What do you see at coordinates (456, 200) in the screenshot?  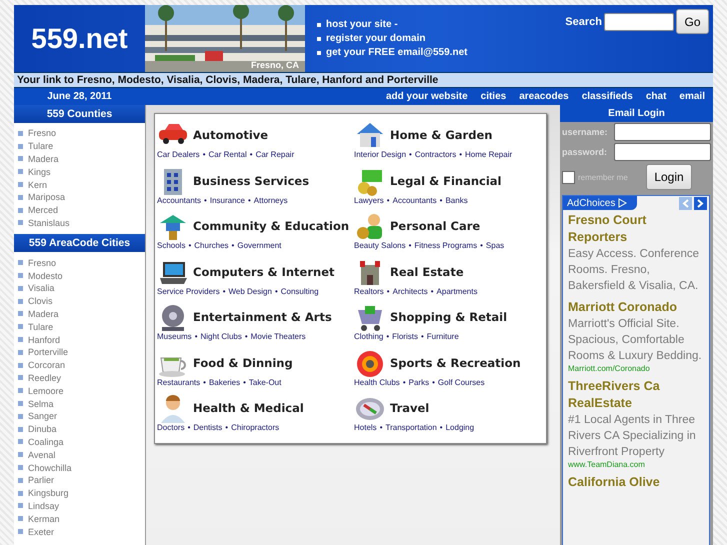 I see `category-link: Banks` at bounding box center [456, 200].